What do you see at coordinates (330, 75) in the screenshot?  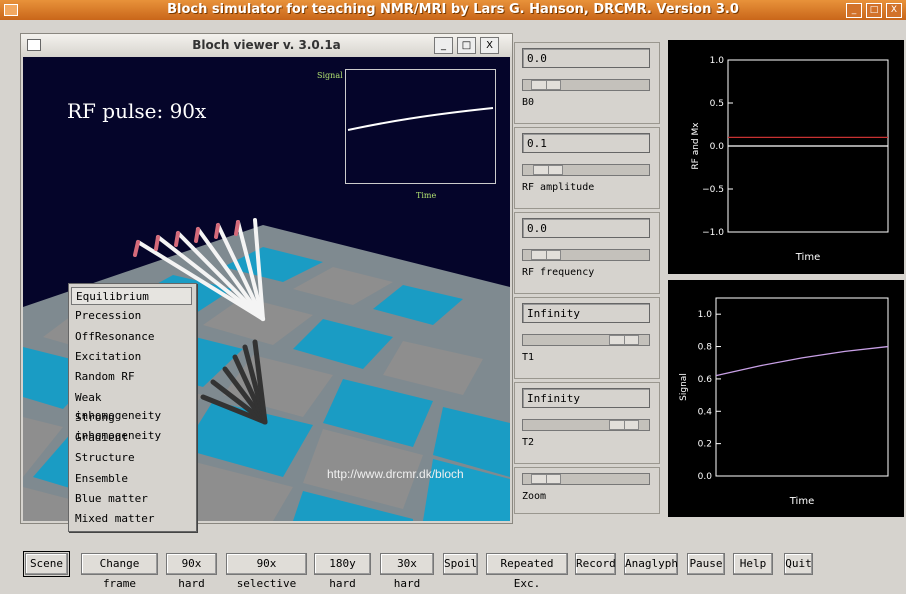 I see `inset-ylabel: Signal` at bounding box center [330, 75].